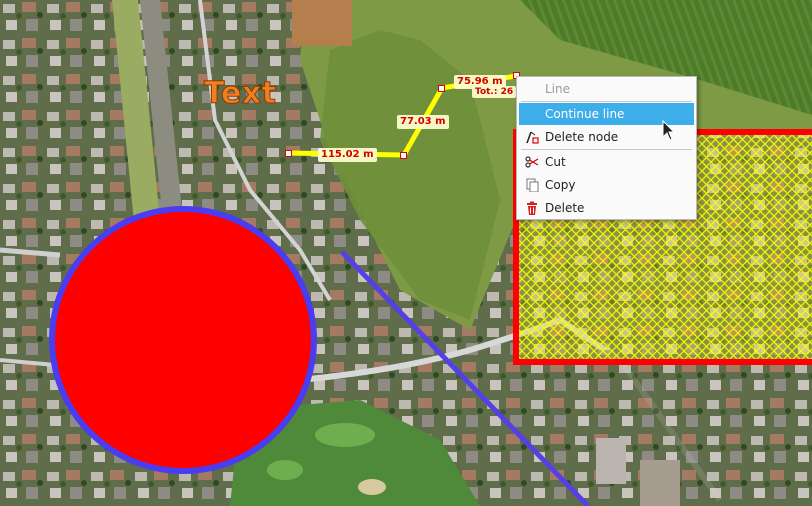 The height and width of the screenshot is (506, 812). What do you see at coordinates (555, 162) in the screenshot?
I see `menu-item-label: Cut` at bounding box center [555, 162].